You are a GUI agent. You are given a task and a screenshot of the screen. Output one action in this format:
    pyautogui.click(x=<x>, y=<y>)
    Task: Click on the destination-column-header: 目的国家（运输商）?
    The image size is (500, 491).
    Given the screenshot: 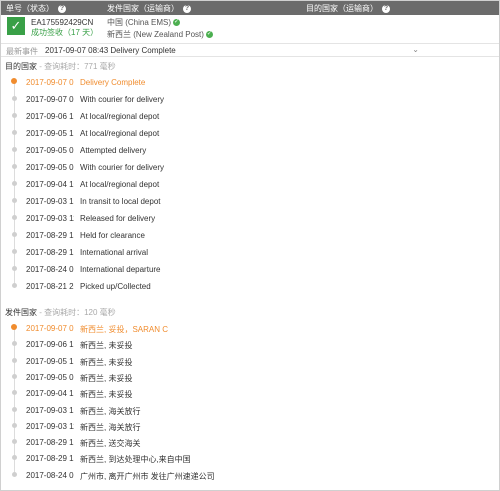 What is the action you would take?
    pyautogui.click(x=348, y=8)
    